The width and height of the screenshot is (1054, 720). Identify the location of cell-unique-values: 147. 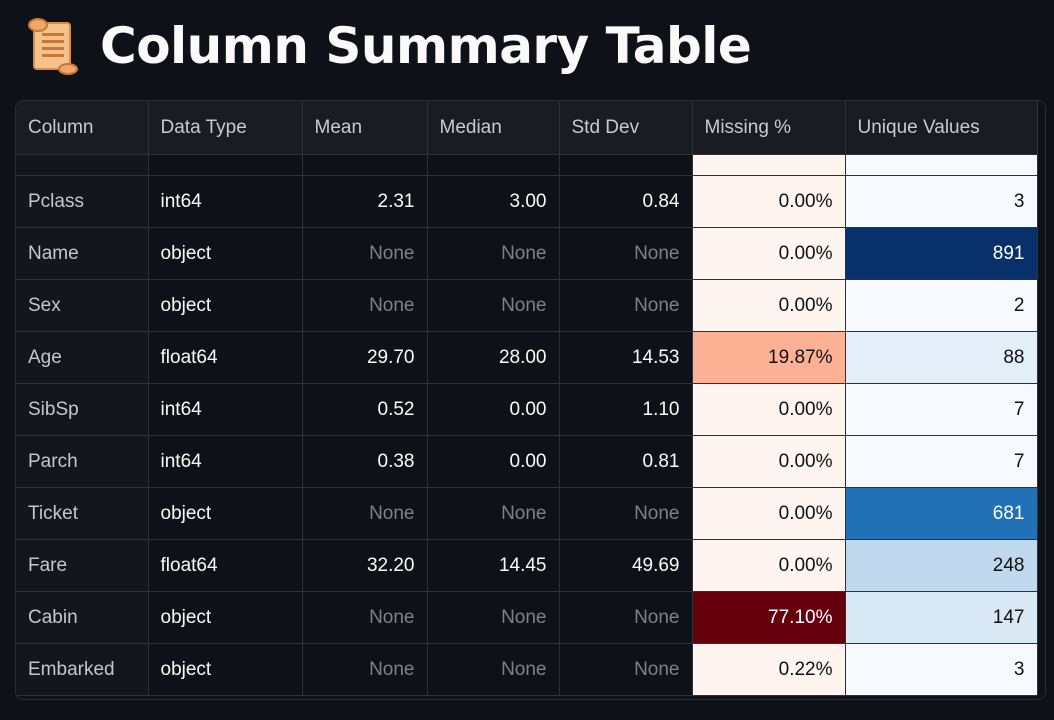
(941, 617).